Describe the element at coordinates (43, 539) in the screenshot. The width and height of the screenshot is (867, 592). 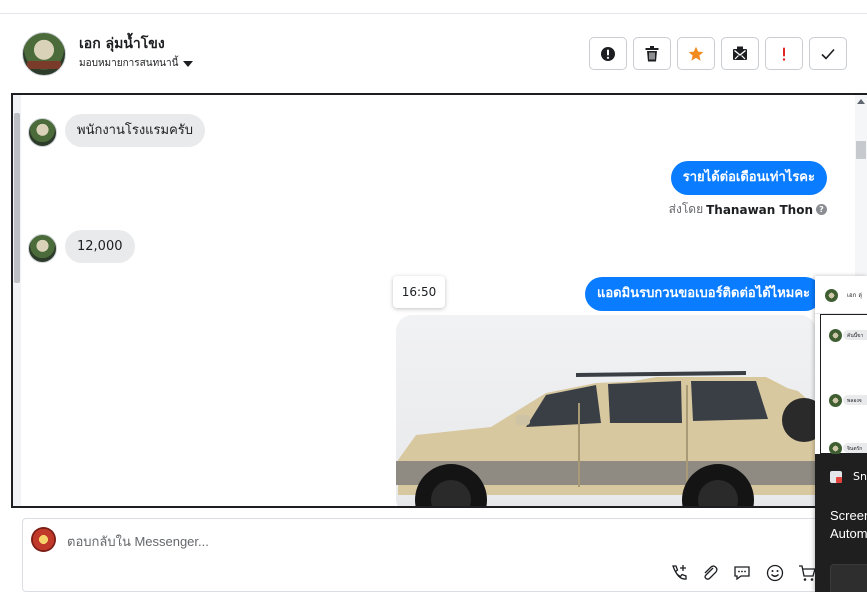
I see `page-avatar` at that location.